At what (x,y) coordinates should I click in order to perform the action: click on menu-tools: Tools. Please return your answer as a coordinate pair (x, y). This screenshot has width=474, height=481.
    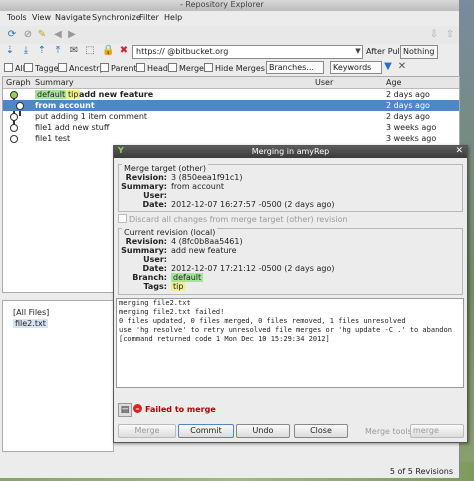
    Looking at the image, I should click on (17, 17).